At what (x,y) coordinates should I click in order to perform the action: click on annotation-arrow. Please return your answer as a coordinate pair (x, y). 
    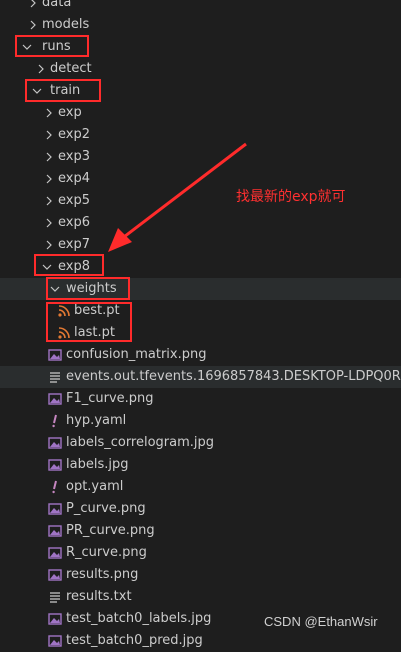
    Looking at the image, I should click on (177, 197).